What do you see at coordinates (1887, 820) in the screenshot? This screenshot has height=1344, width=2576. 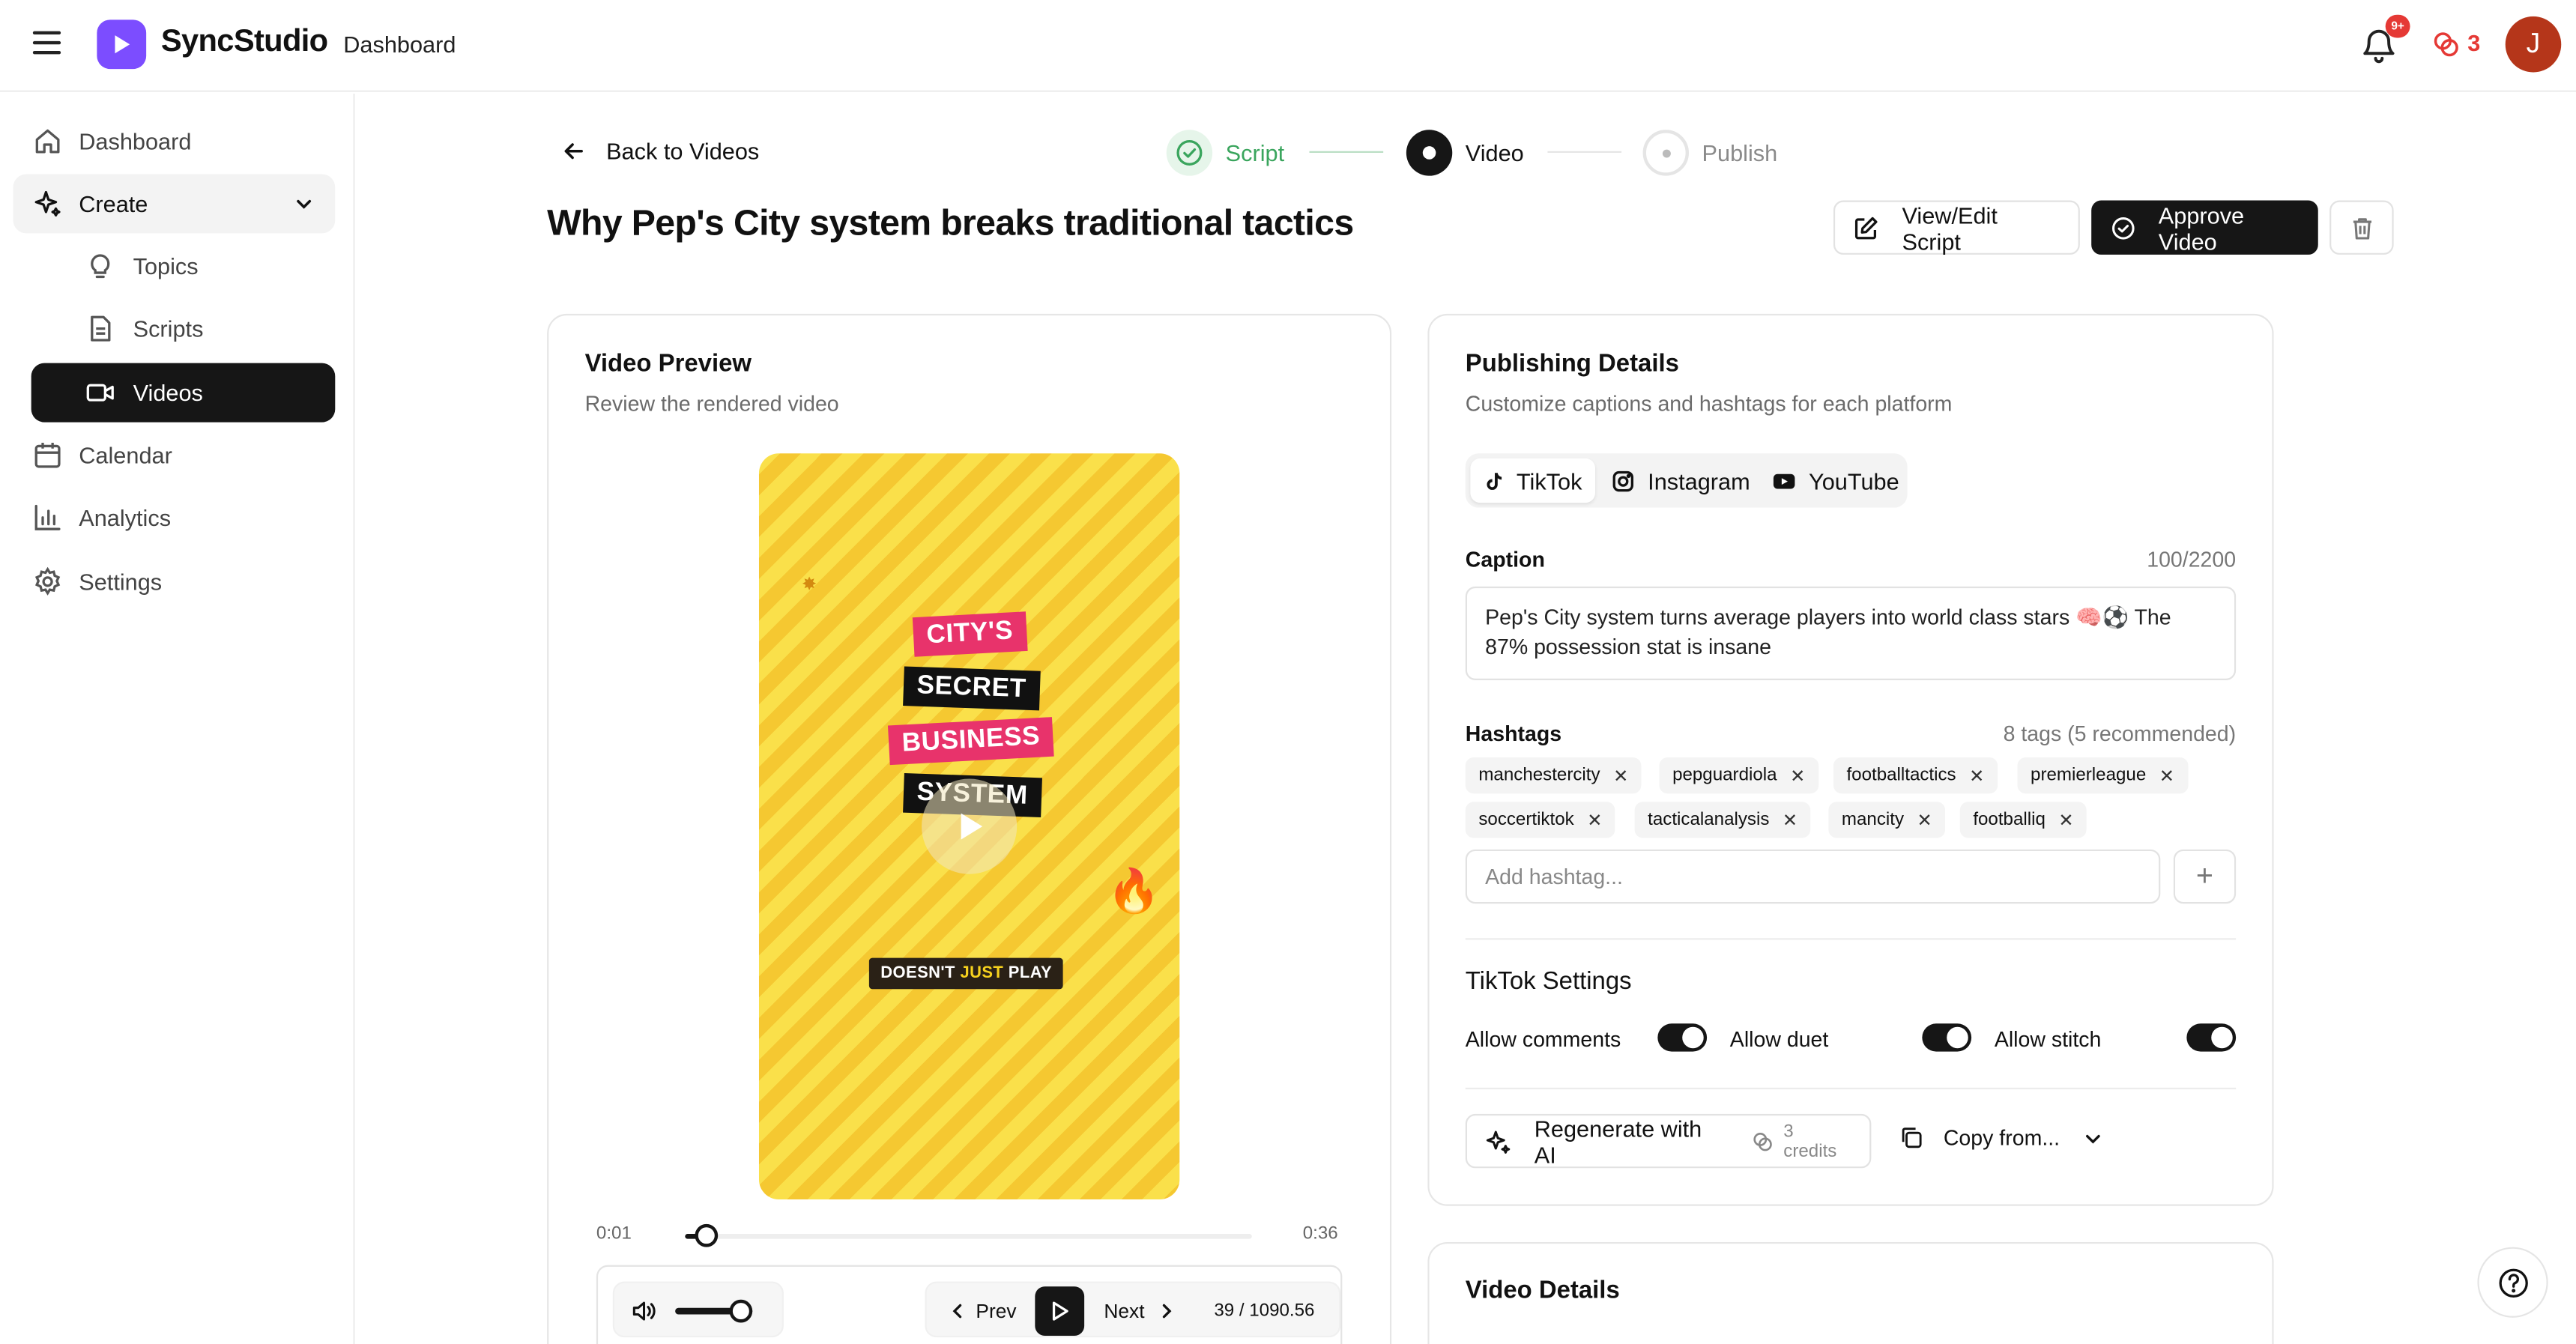 I see `hashtag-chip: mancity ✕` at bounding box center [1887, 820].